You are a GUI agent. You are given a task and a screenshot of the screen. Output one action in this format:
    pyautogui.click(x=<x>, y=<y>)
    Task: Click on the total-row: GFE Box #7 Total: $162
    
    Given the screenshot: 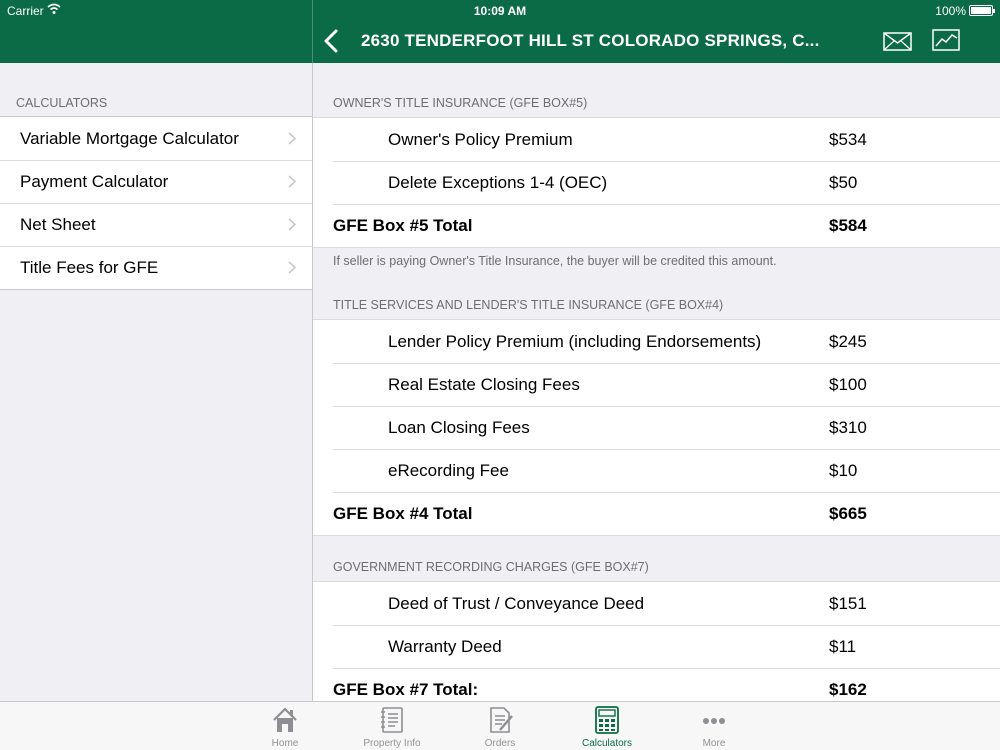 What is the action you would take?
    pyautogui.click(x=656, y=684)
    